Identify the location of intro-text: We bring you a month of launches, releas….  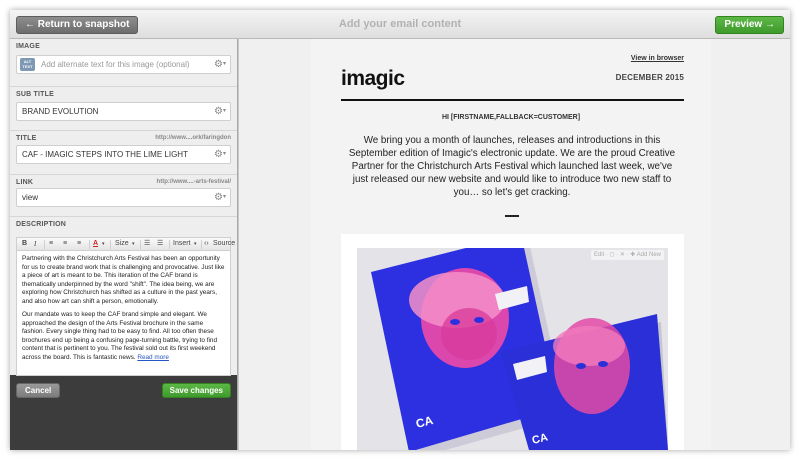
(512, 166).